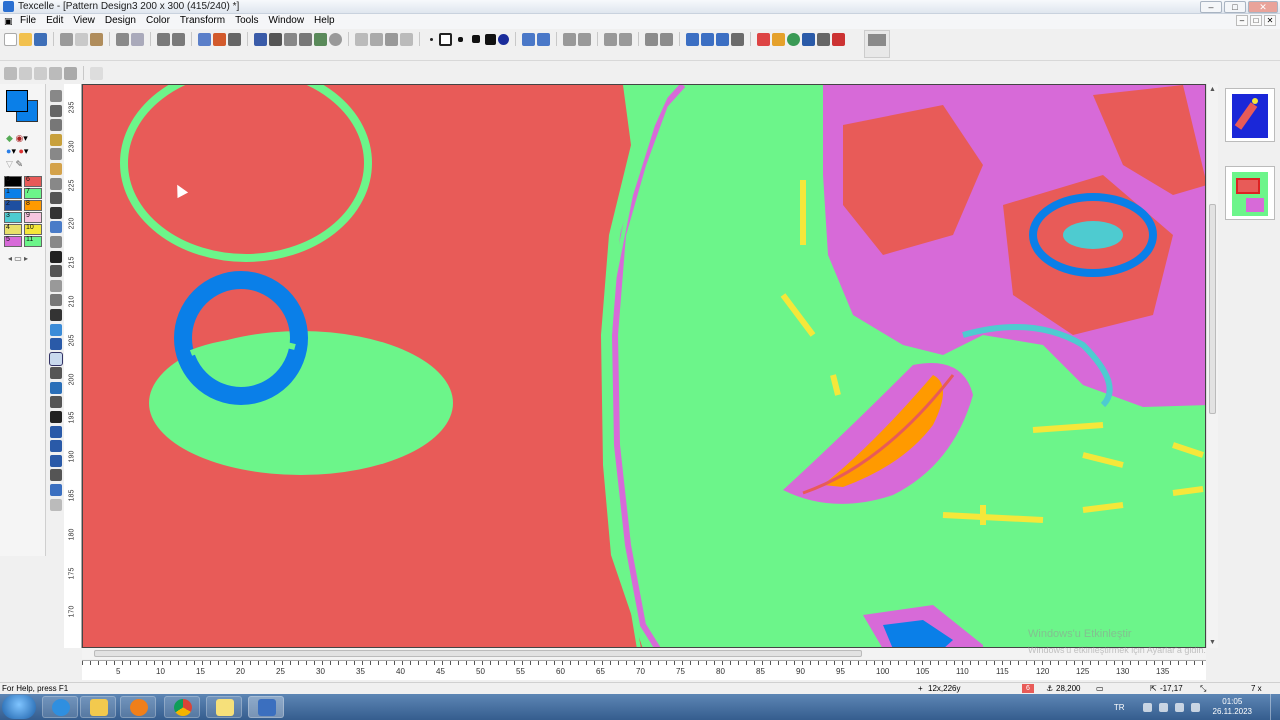  I want to click on current-color-swatch, so click(22, 106).